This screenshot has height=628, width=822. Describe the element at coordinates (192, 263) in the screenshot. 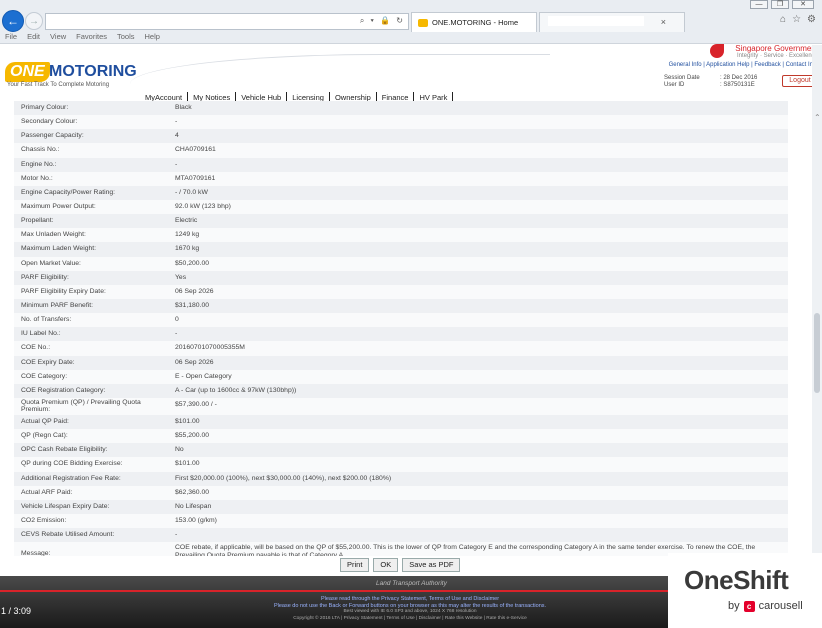

I see `details-value: $50,200.00` at that location.